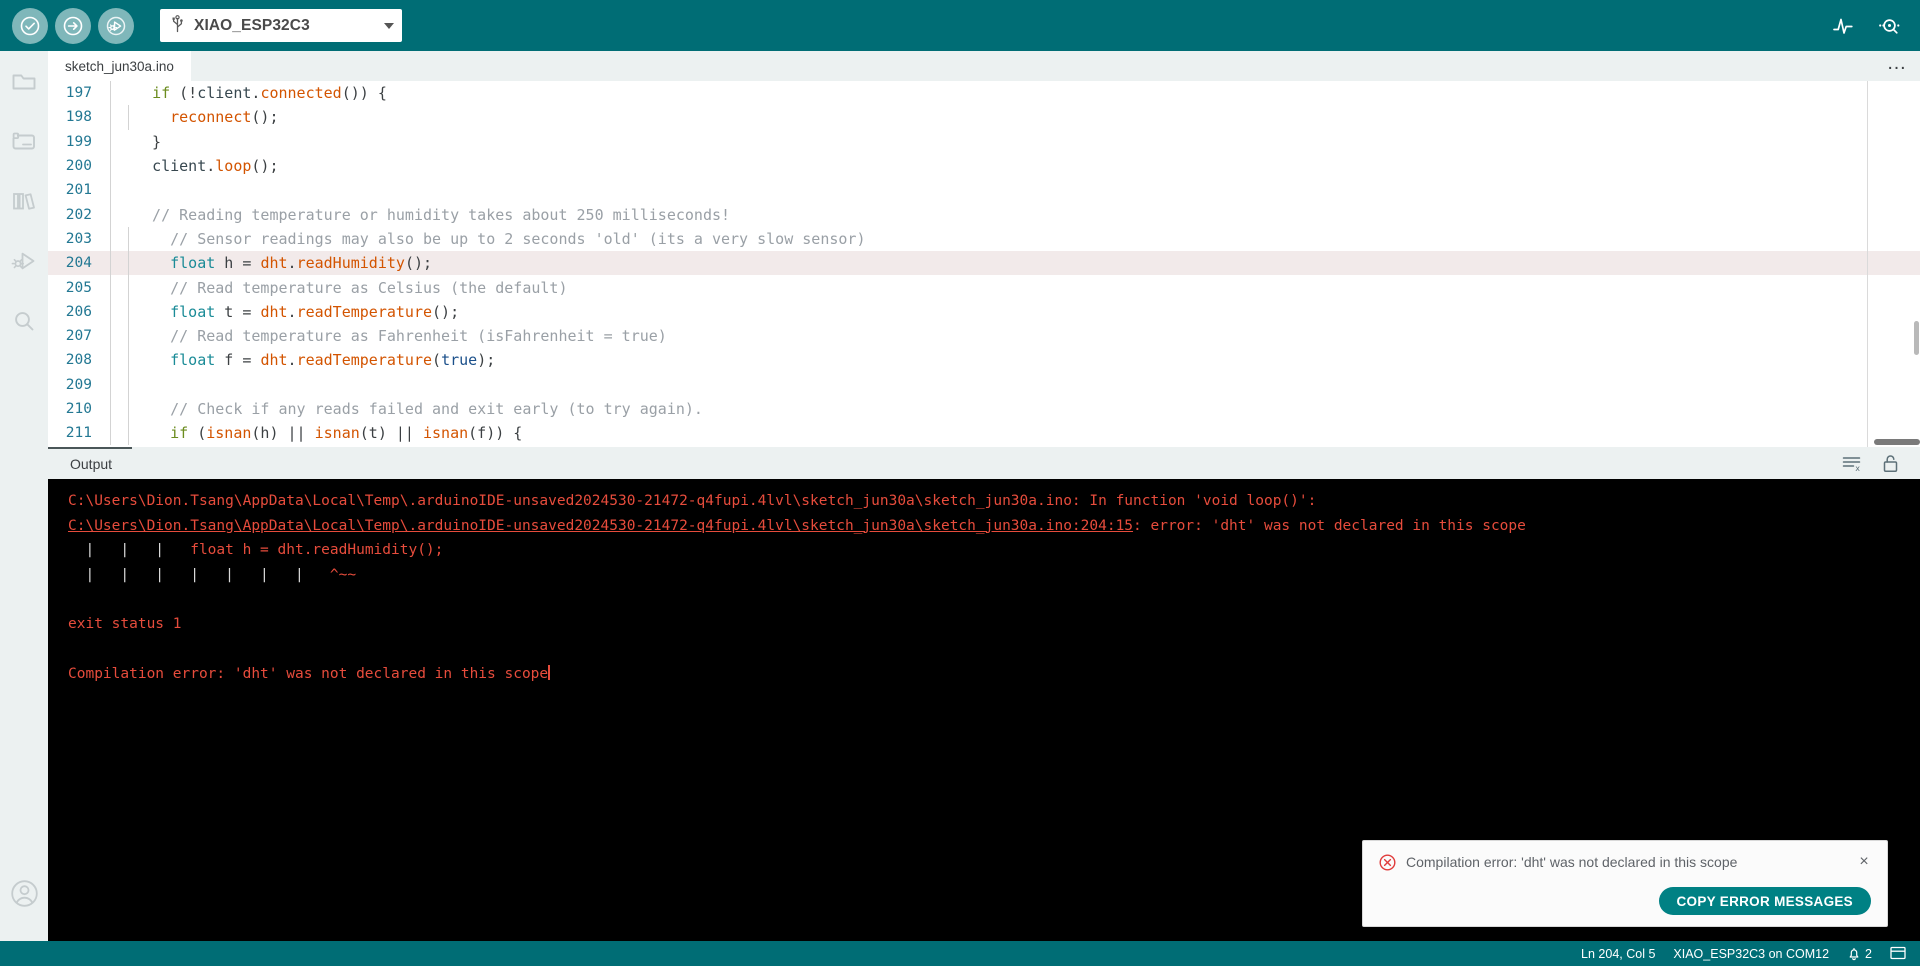  What do you see at coordinates (1867, 264) in the screenshot?
I see `editor-vertical-rule` at bounding box center [1867, 264].